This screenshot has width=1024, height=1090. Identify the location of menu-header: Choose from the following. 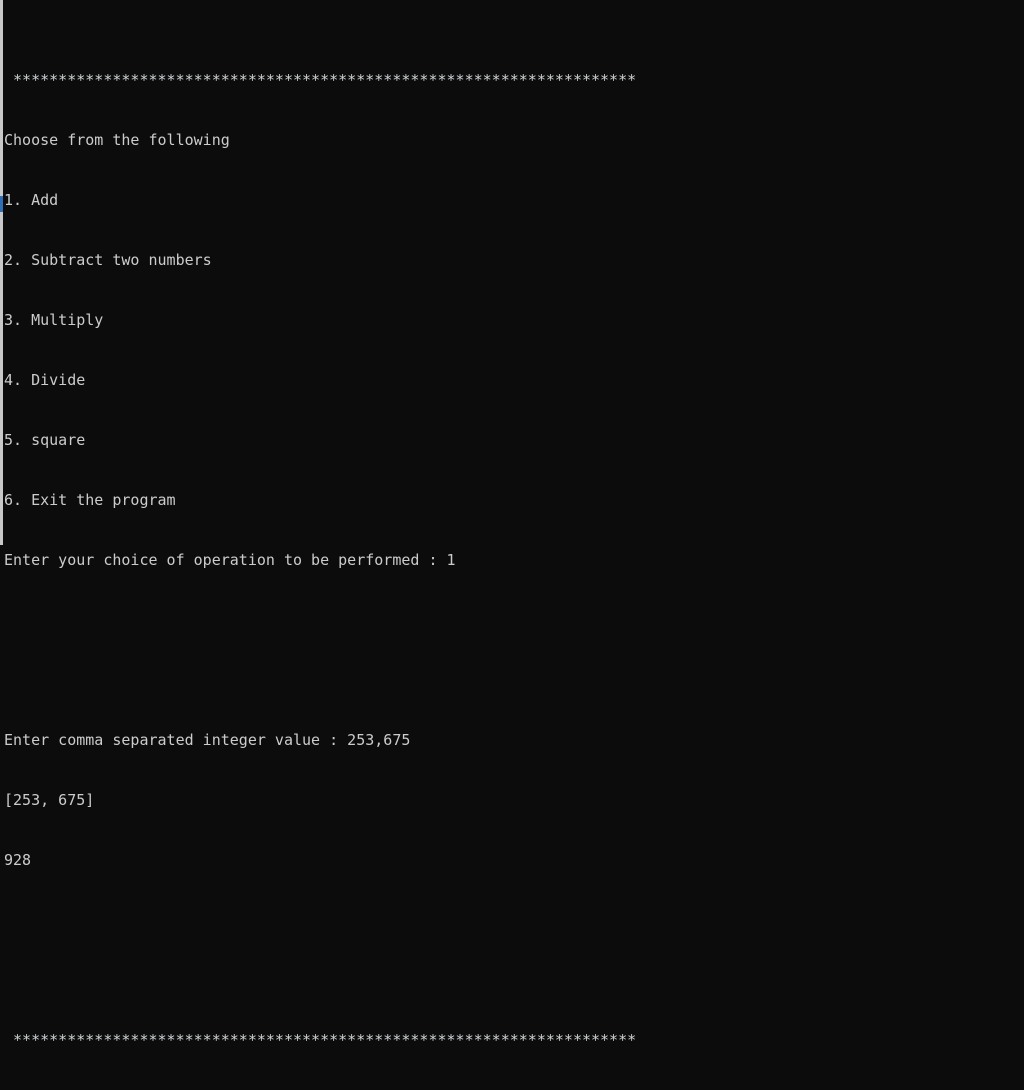
(117, 140).